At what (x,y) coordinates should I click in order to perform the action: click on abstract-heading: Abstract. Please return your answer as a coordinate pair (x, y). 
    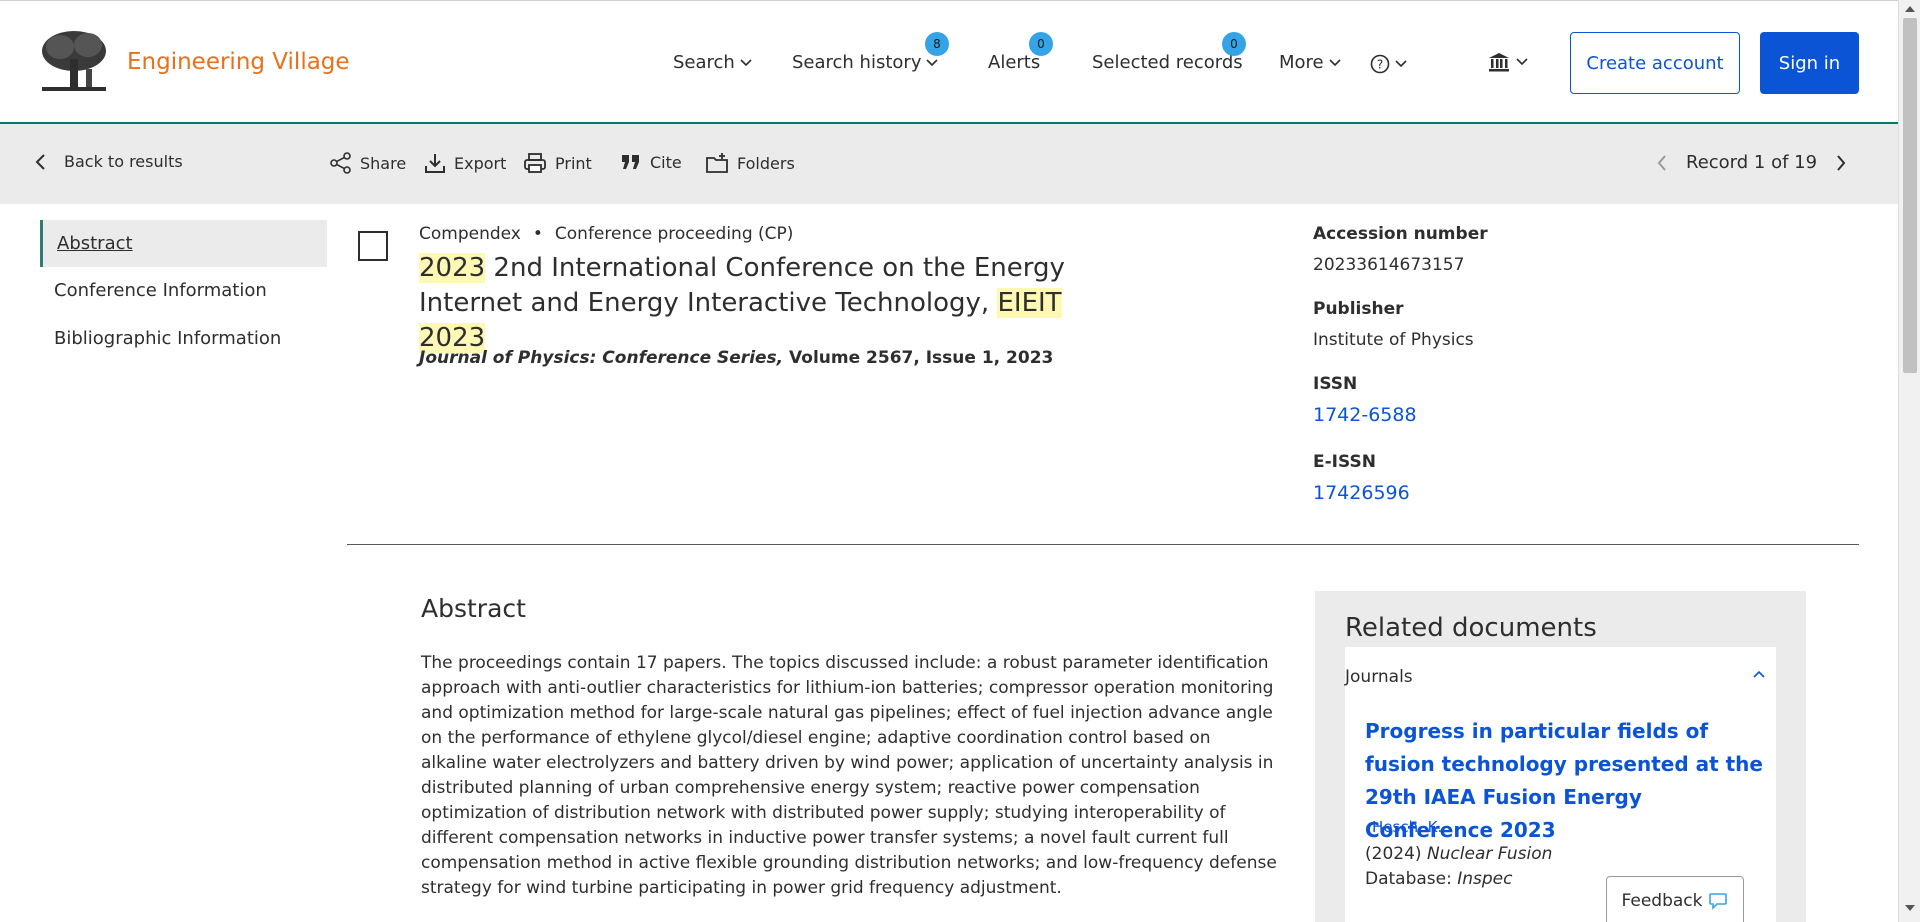
    Looking at the image, I should click on (473, 608).